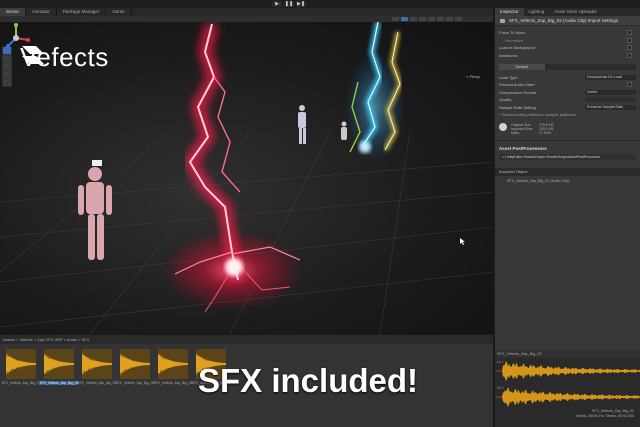 The image size is (640, 427). What do you see at coordinates (320, 4) in the screenshot?
I see `main-toolbar: ▶ ❚❚ ▶❚` at bounding box center [320, 4].